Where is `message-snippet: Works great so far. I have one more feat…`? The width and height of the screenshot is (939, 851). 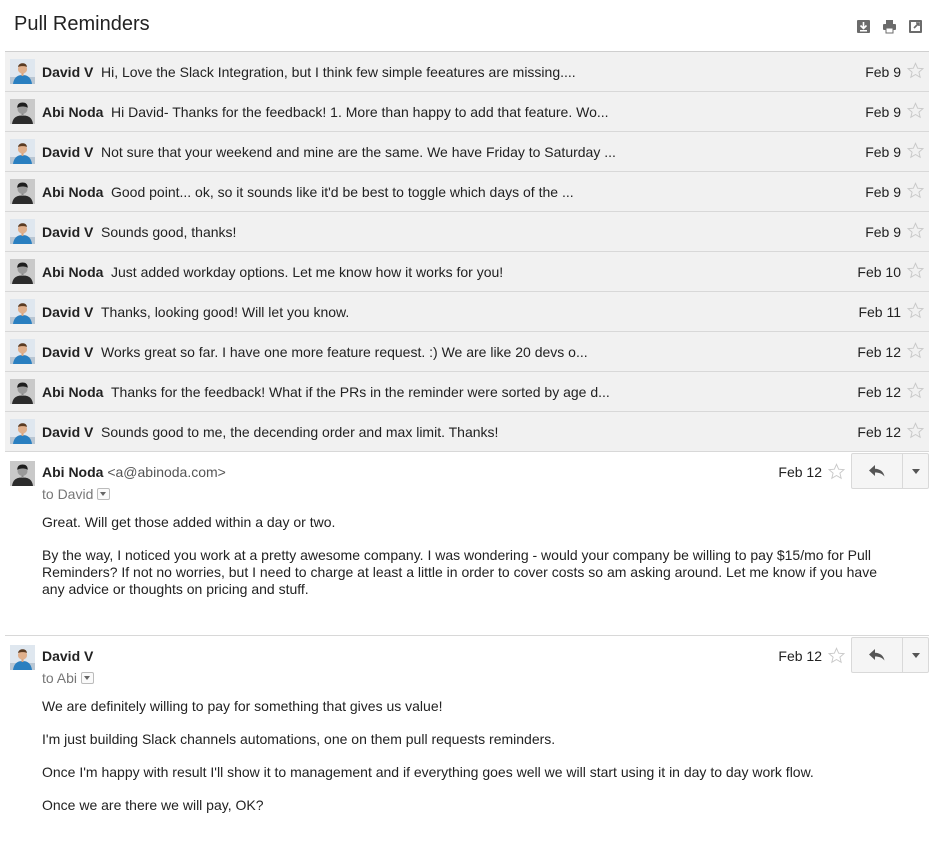 message-snippet: Works great so far. I have one more feat… is located at coordinates (344, 352).